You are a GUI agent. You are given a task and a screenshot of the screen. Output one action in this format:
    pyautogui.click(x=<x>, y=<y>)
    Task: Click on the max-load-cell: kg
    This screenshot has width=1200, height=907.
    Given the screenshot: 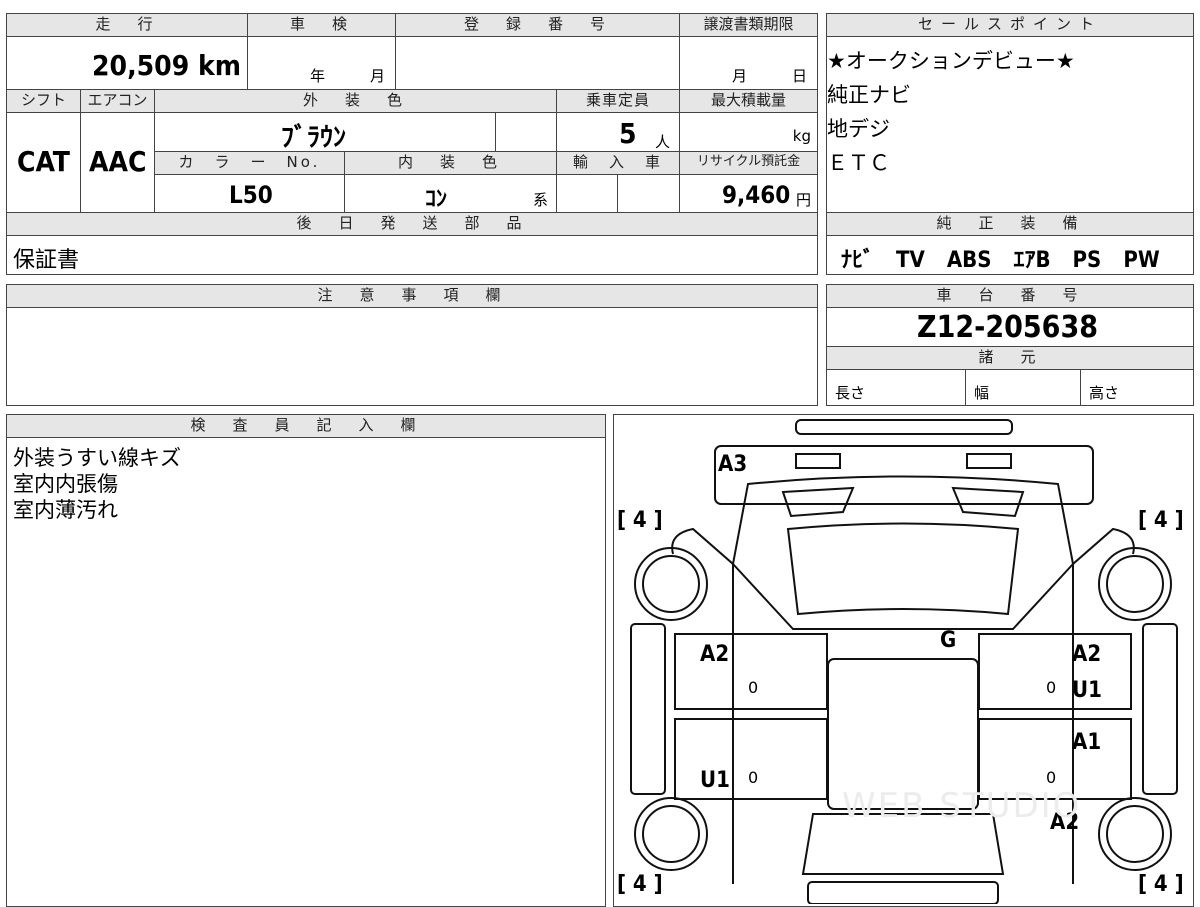 What is the action you would take?
    pyautogui.click(x=748, y=132)
    